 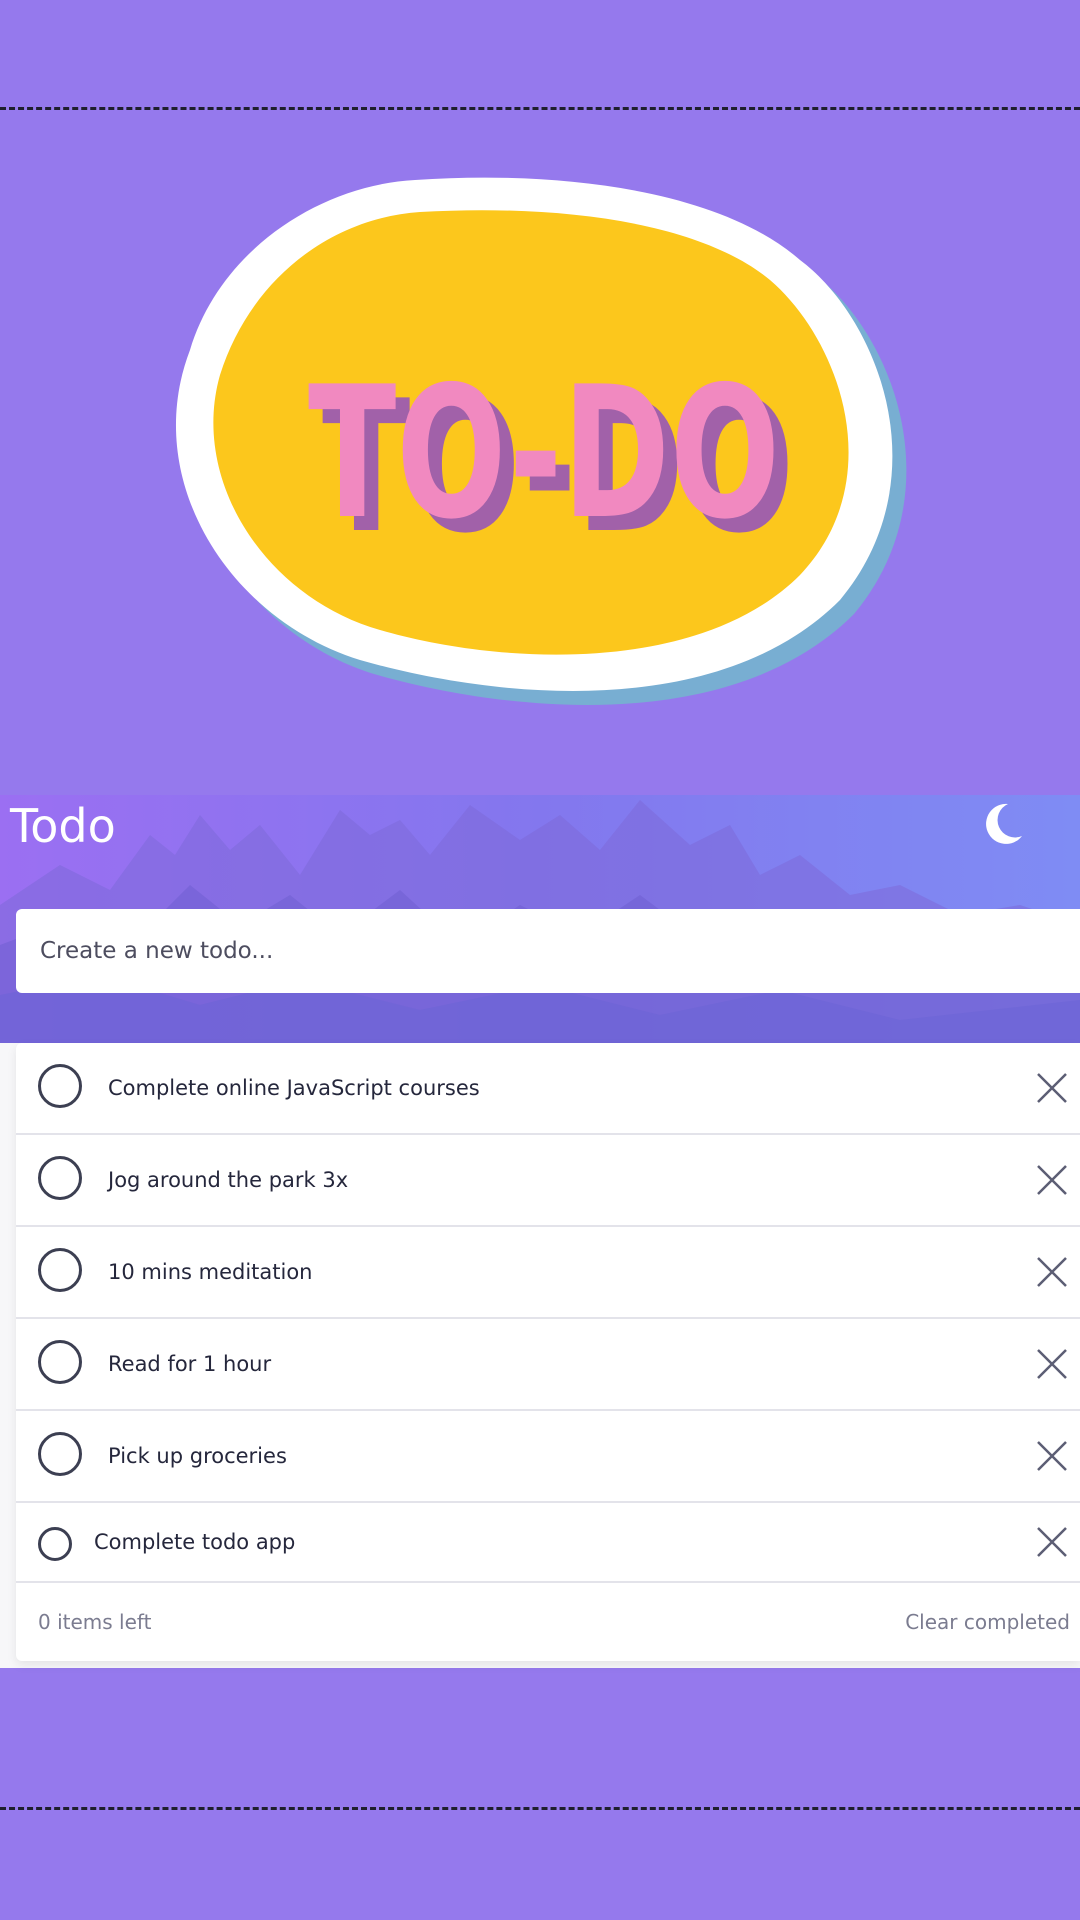 I want to click on logo-text: TO-DO, so click(x=544, y=453).